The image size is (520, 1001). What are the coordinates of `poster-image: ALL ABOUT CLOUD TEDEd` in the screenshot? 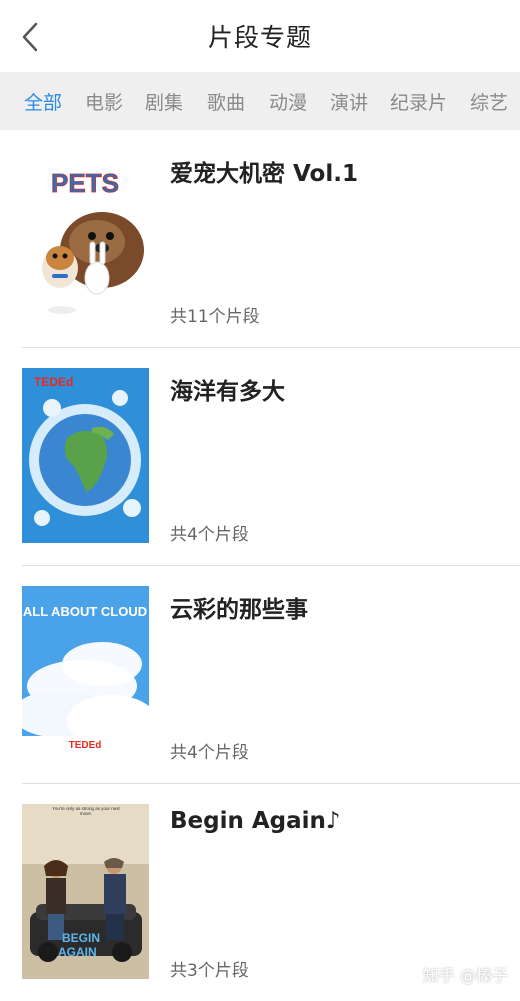 It's located at (85, 673).